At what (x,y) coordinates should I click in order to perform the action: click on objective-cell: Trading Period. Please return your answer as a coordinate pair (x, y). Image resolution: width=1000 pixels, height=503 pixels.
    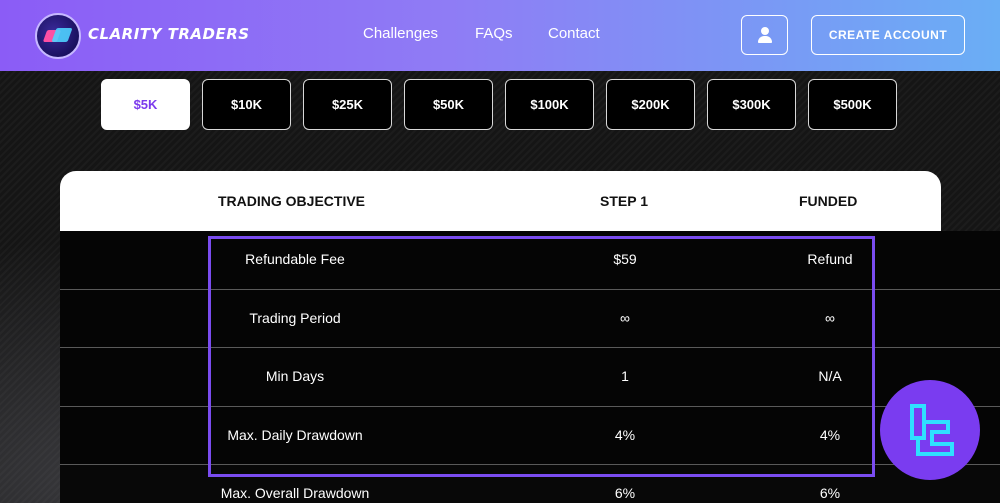
    Looking at the image, I should click on (295, 317).